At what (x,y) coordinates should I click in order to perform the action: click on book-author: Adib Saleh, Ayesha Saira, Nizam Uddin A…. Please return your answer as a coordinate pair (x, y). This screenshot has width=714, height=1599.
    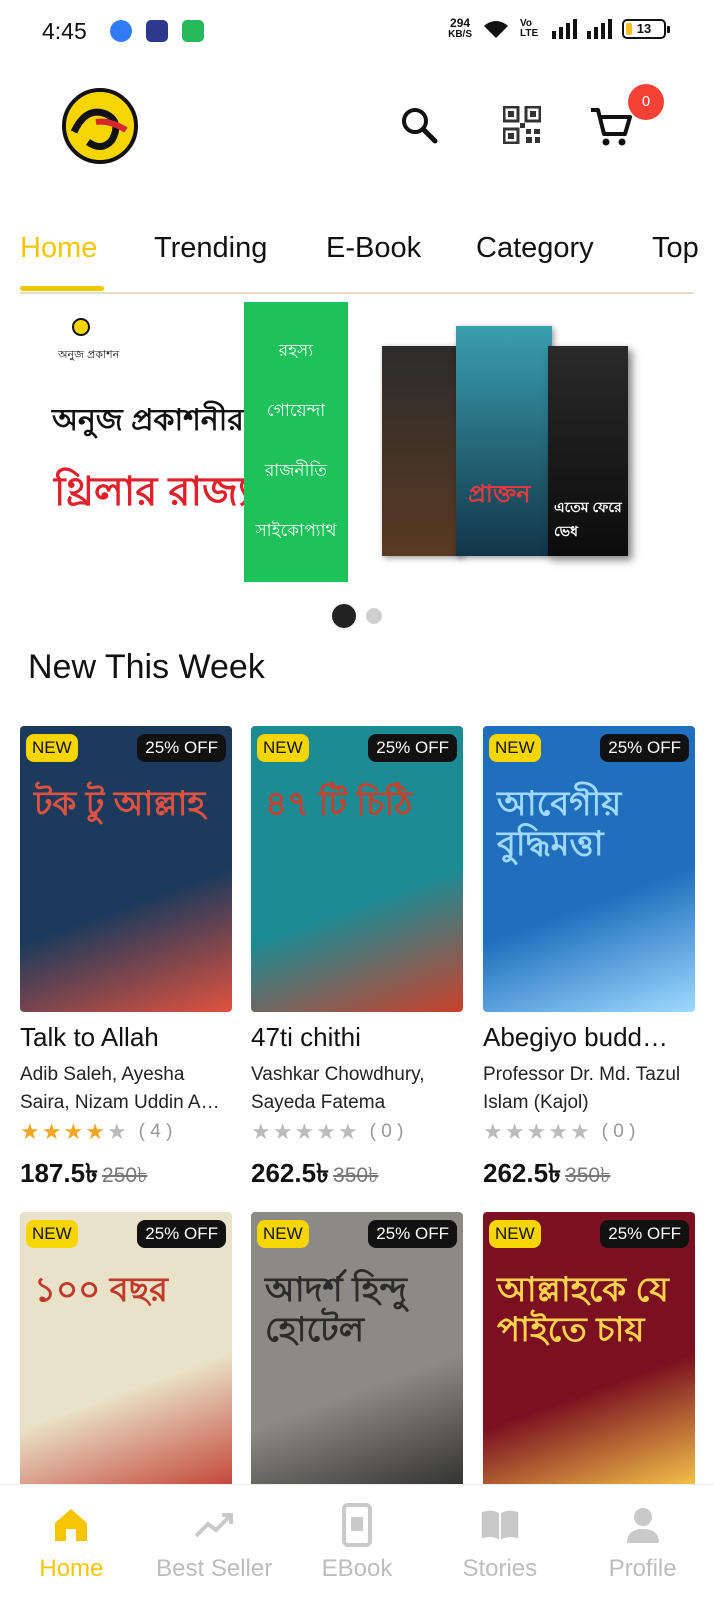
    Looking at the image, I should click on (120, 1088).